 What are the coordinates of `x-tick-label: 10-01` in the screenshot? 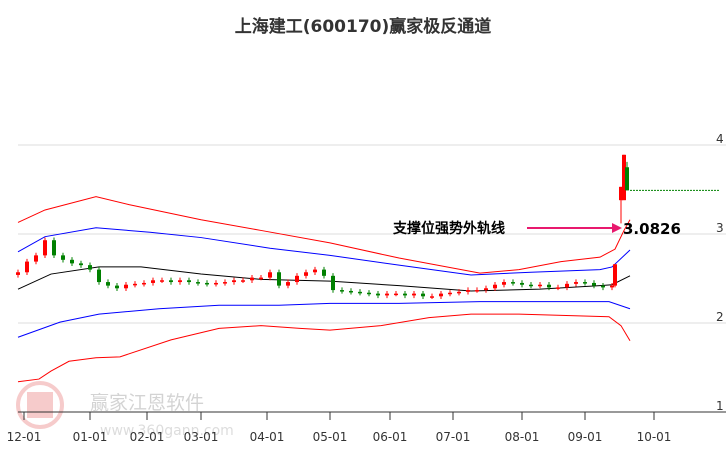 It's located at (654, 437).